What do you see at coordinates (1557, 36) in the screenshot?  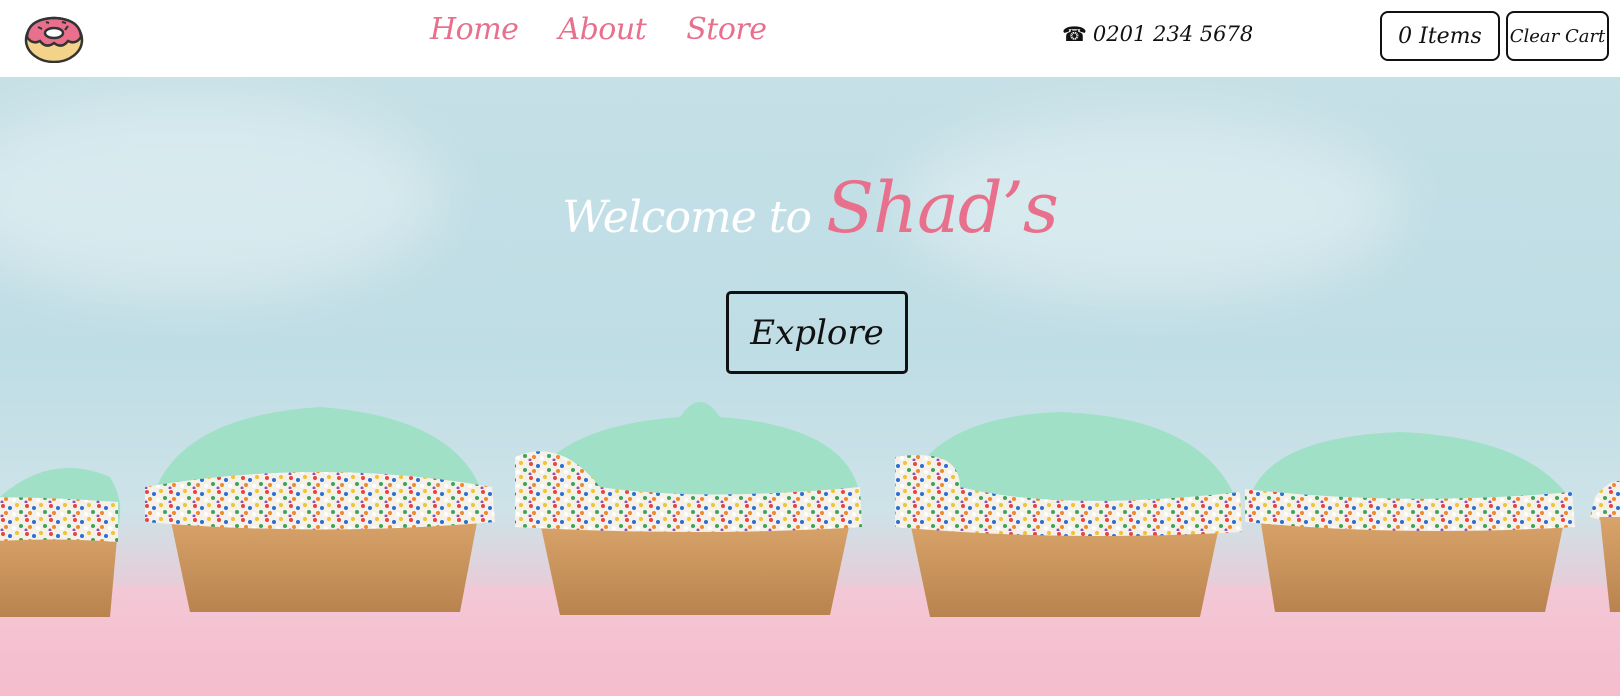 I see `clear-cart-button: Clear Cart` at bounding box center [1557, 36].